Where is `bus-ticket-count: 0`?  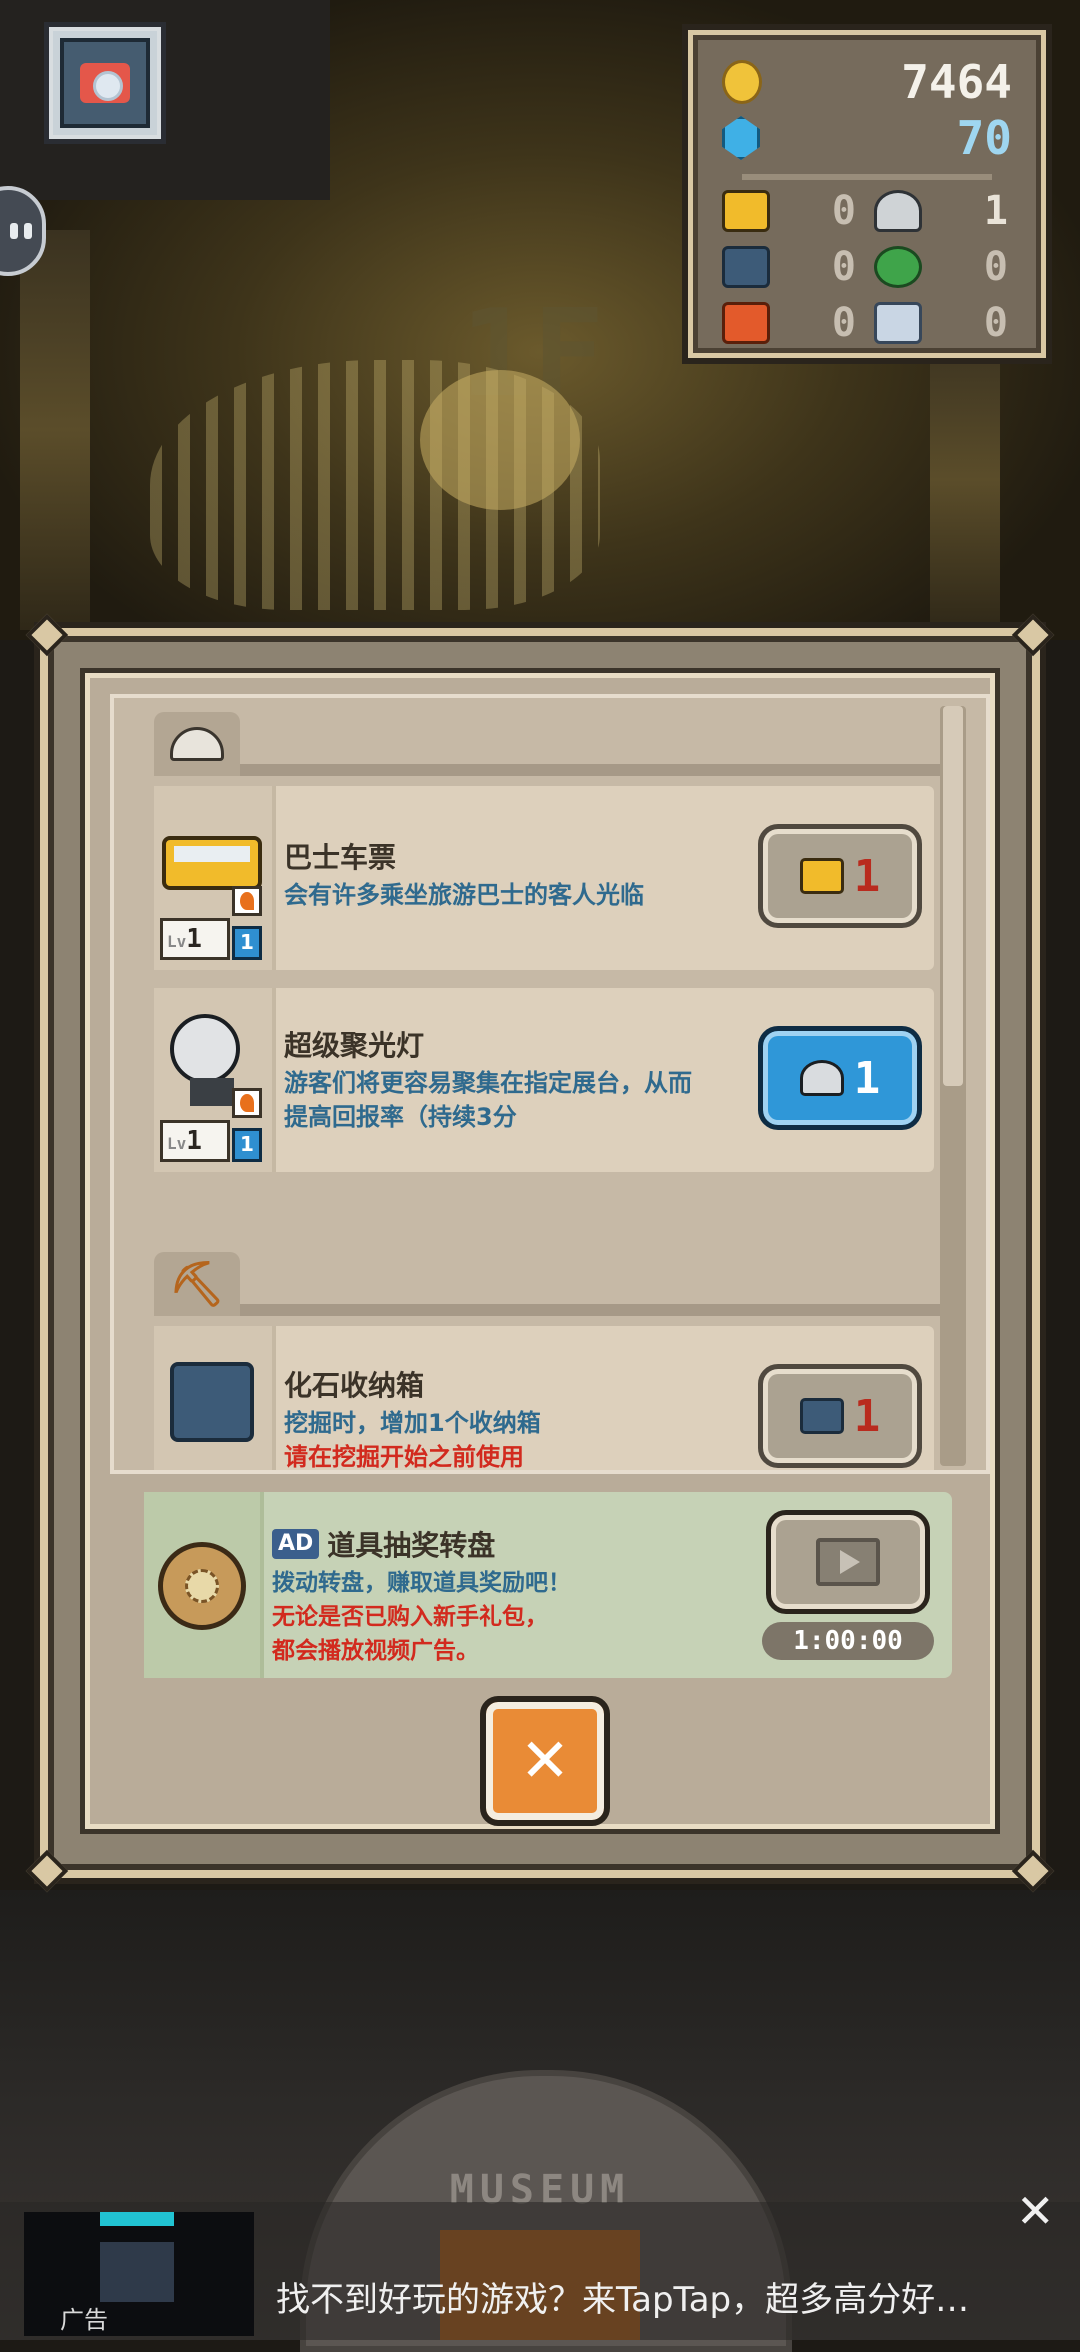
bus-ticket-count: 0 is located at coordinates (843, 211).